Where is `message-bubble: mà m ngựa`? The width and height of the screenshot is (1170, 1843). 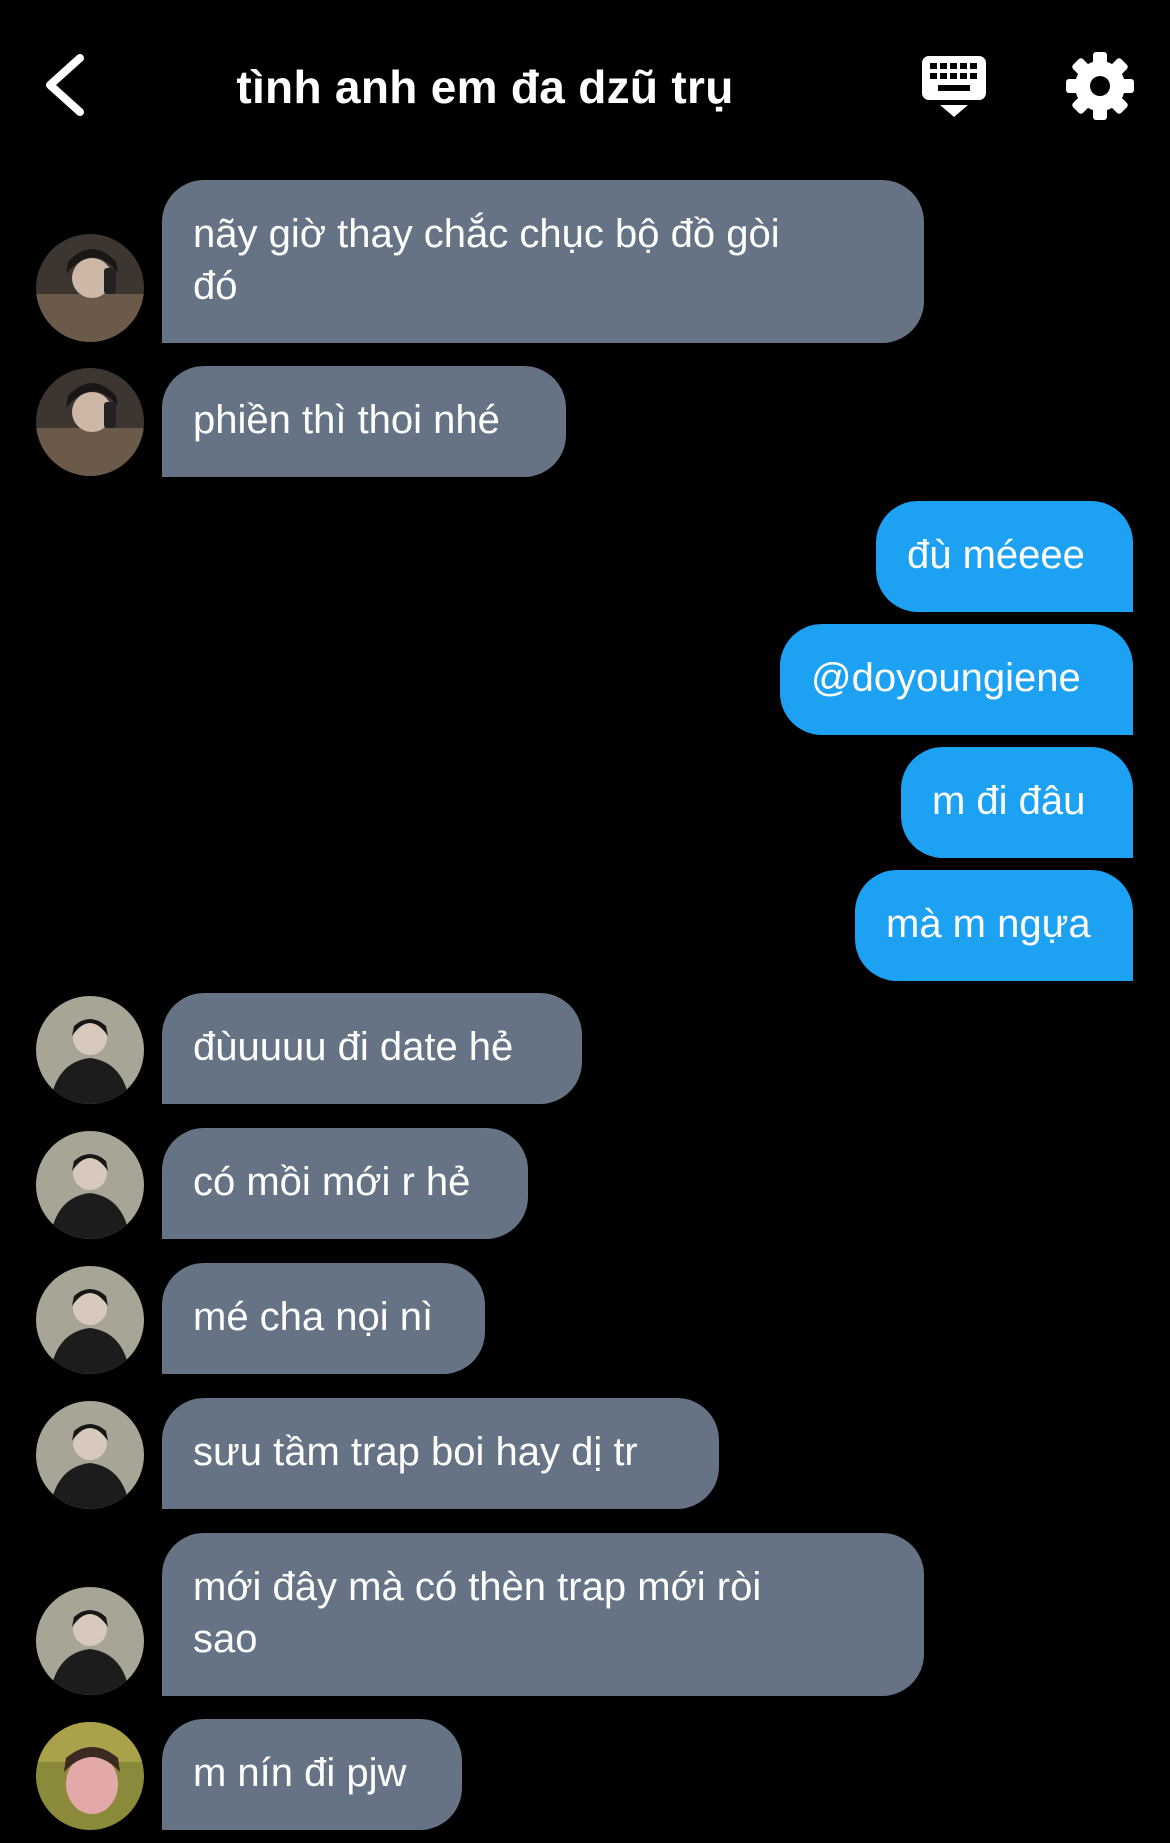
message-bubble: mà m ngựa is located at coordinates (994, 925).